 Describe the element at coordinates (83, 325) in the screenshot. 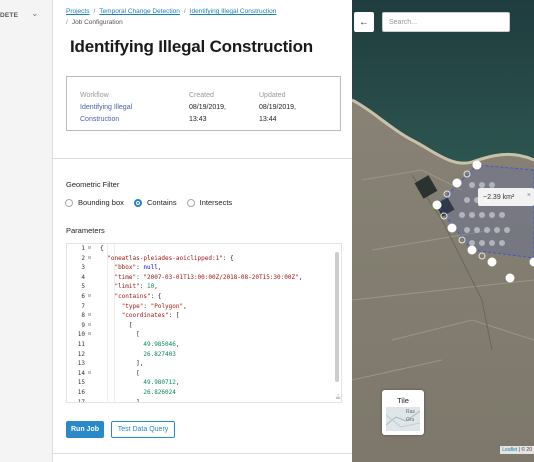

I see `line-number: 9` at that location.